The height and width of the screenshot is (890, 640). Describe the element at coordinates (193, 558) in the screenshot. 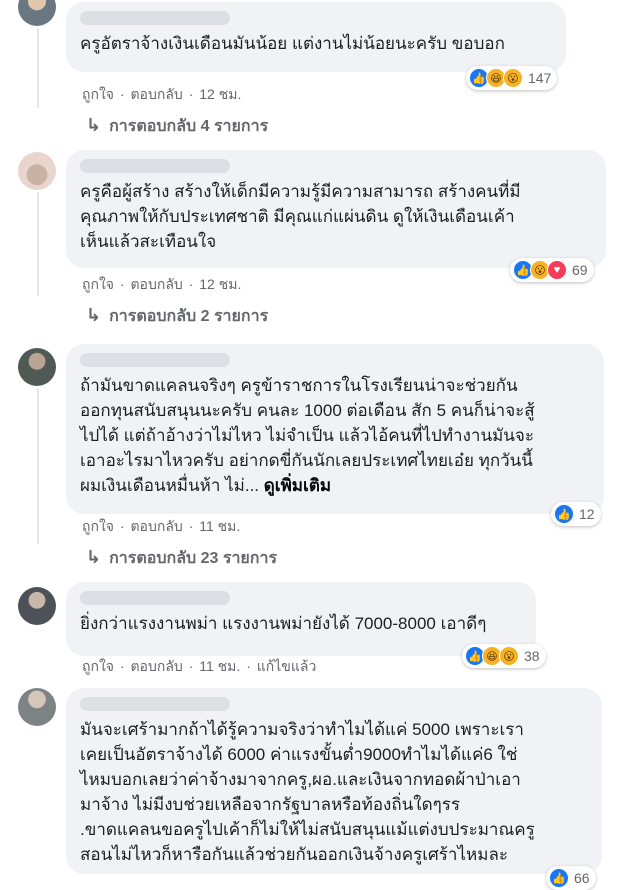

I see `replies-label: การตอบกลับ 23 รายการ` at that location.